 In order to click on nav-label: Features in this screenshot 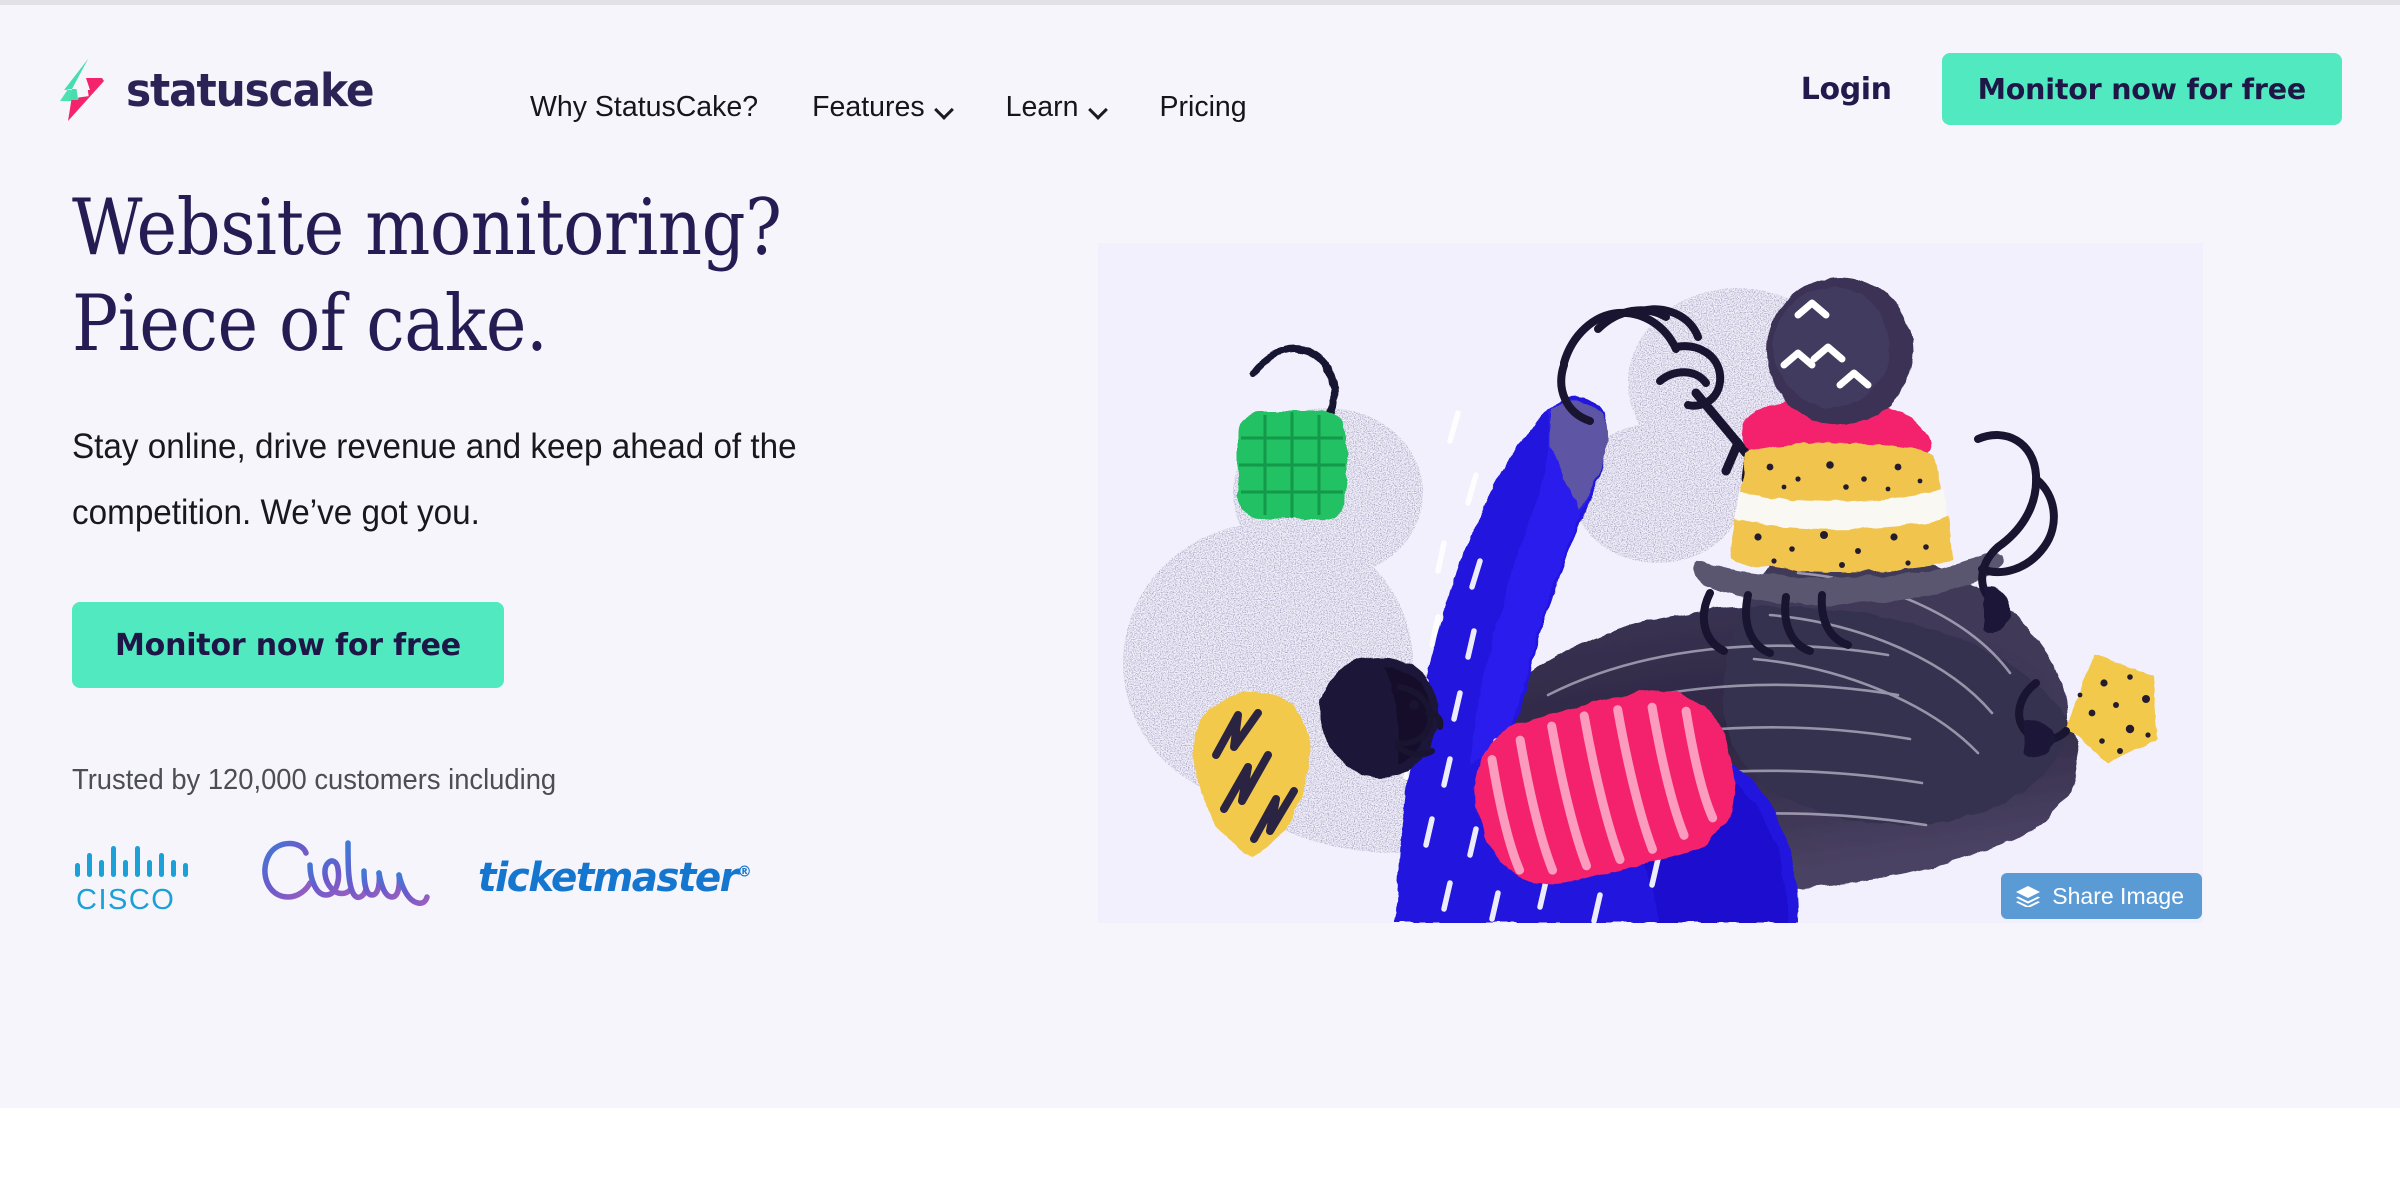, I will do `click(868, 107)`.